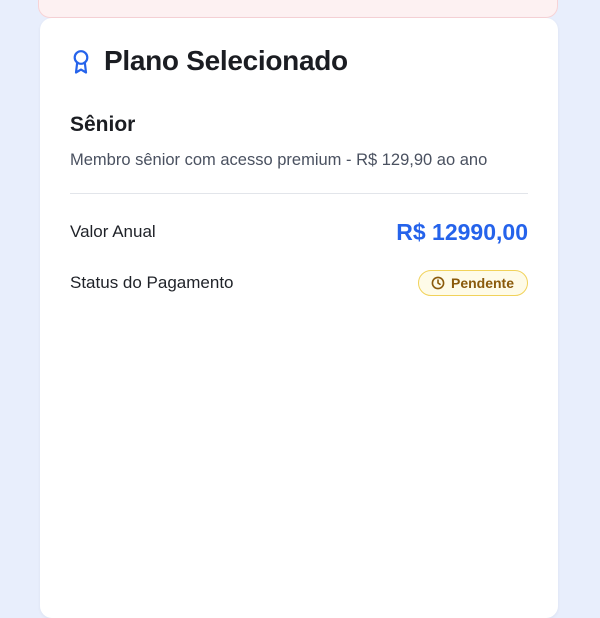 The image size is (600, 618). I want to click on payment-status-row: Status do Pagamento Pendente, so click(299, 283).